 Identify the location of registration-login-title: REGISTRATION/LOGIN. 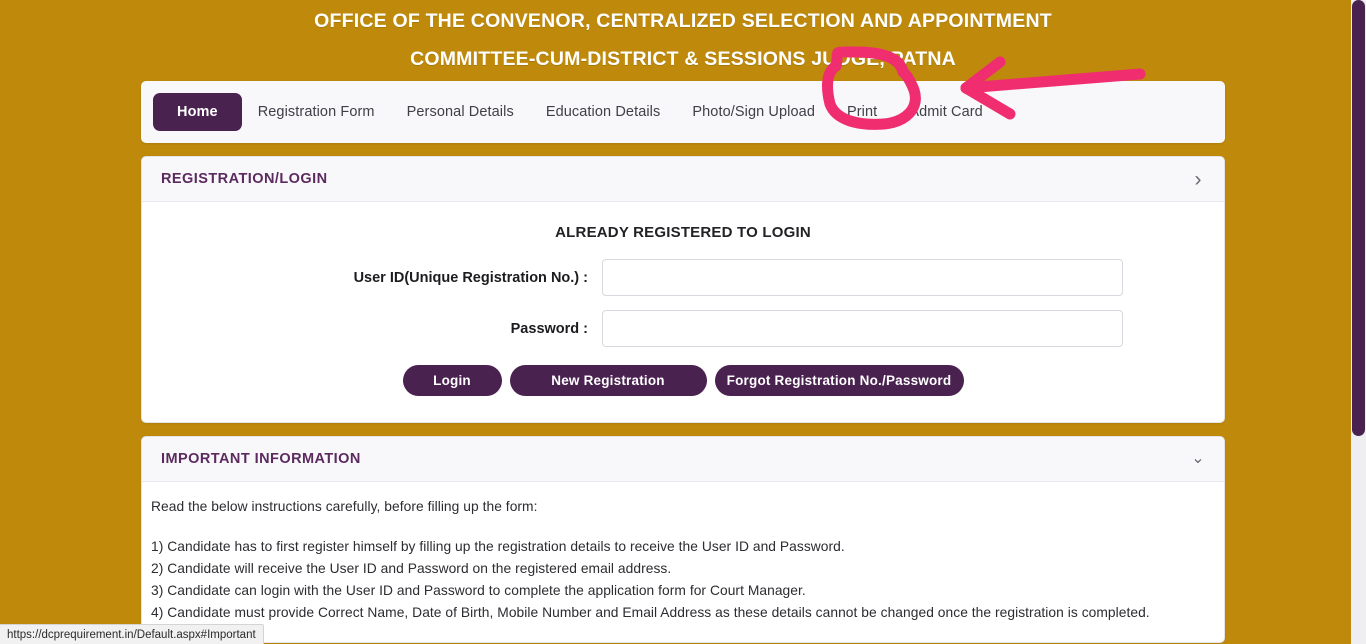
(244, 179).